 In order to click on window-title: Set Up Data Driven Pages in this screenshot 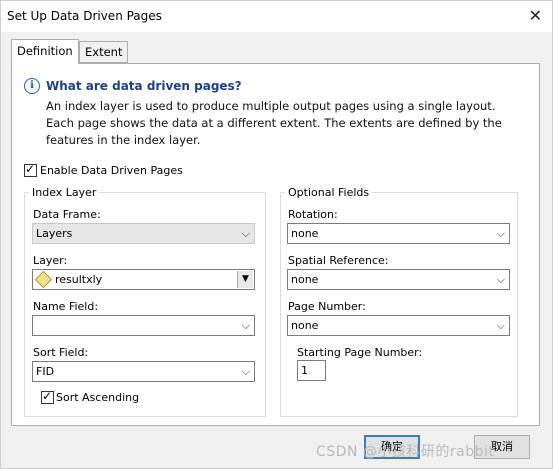, I will do `click(84, 16)`.